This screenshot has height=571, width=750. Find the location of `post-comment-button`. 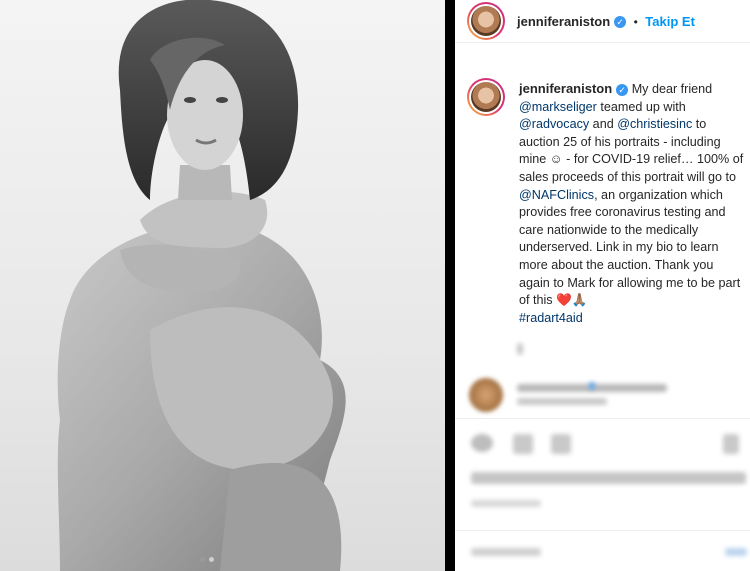

post-comment-button is located at coordinates (736, 552).